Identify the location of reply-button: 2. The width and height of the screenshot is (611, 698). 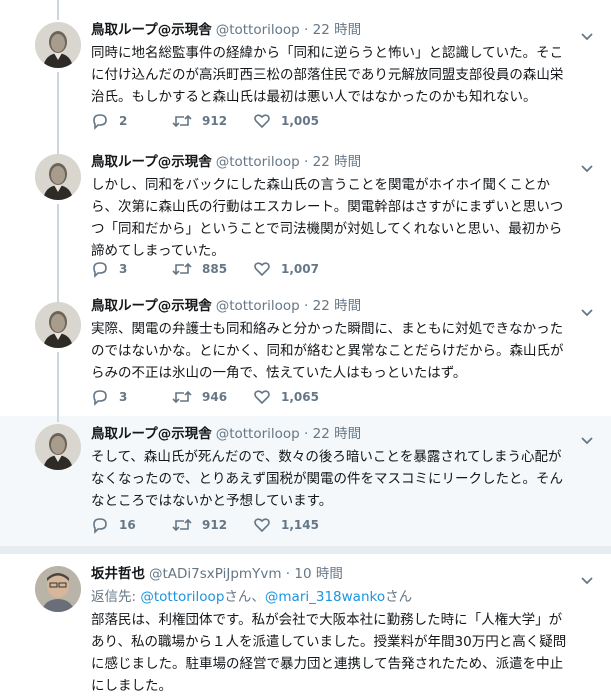
(109, 121).